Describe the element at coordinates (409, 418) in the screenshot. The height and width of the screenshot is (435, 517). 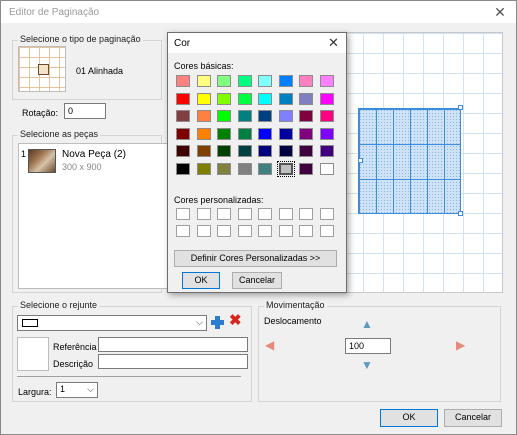
I see `ok-button: OK` at that location.